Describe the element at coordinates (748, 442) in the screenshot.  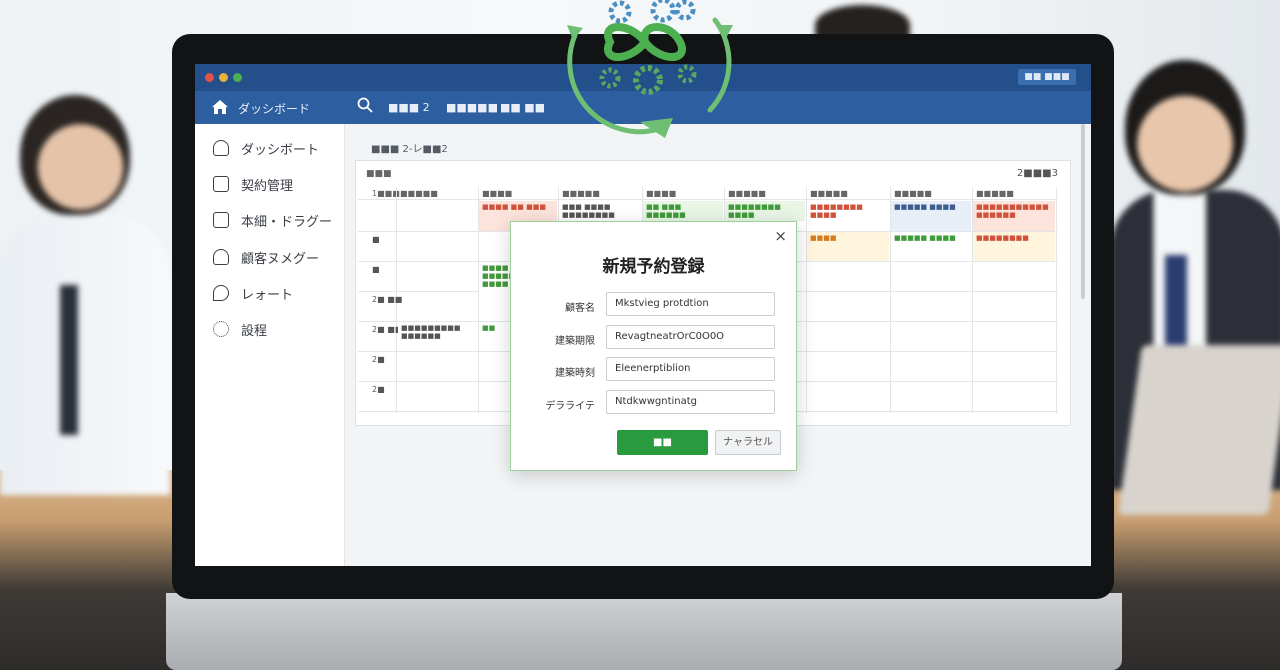
I see `cancel-button: ナャラセル` at that location.